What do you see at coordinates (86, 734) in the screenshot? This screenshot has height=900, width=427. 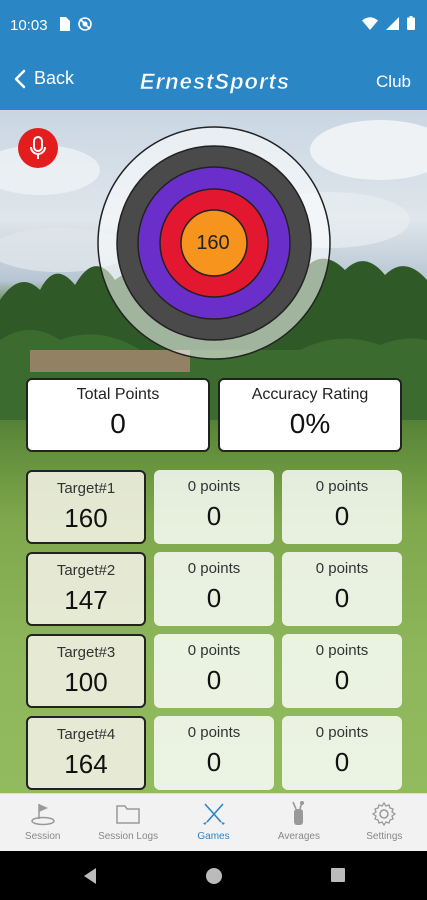 I see `target-label: Target#4` at bounding box center [86, 734].